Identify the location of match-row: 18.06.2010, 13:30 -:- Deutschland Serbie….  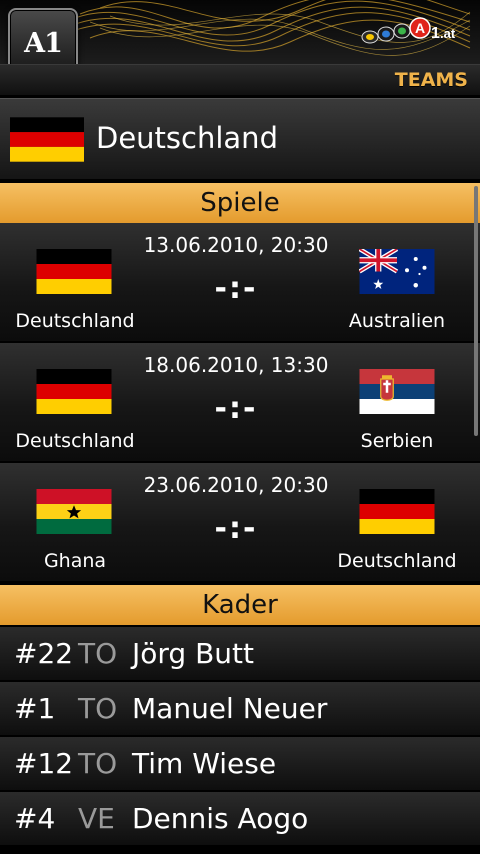
(240, 403).